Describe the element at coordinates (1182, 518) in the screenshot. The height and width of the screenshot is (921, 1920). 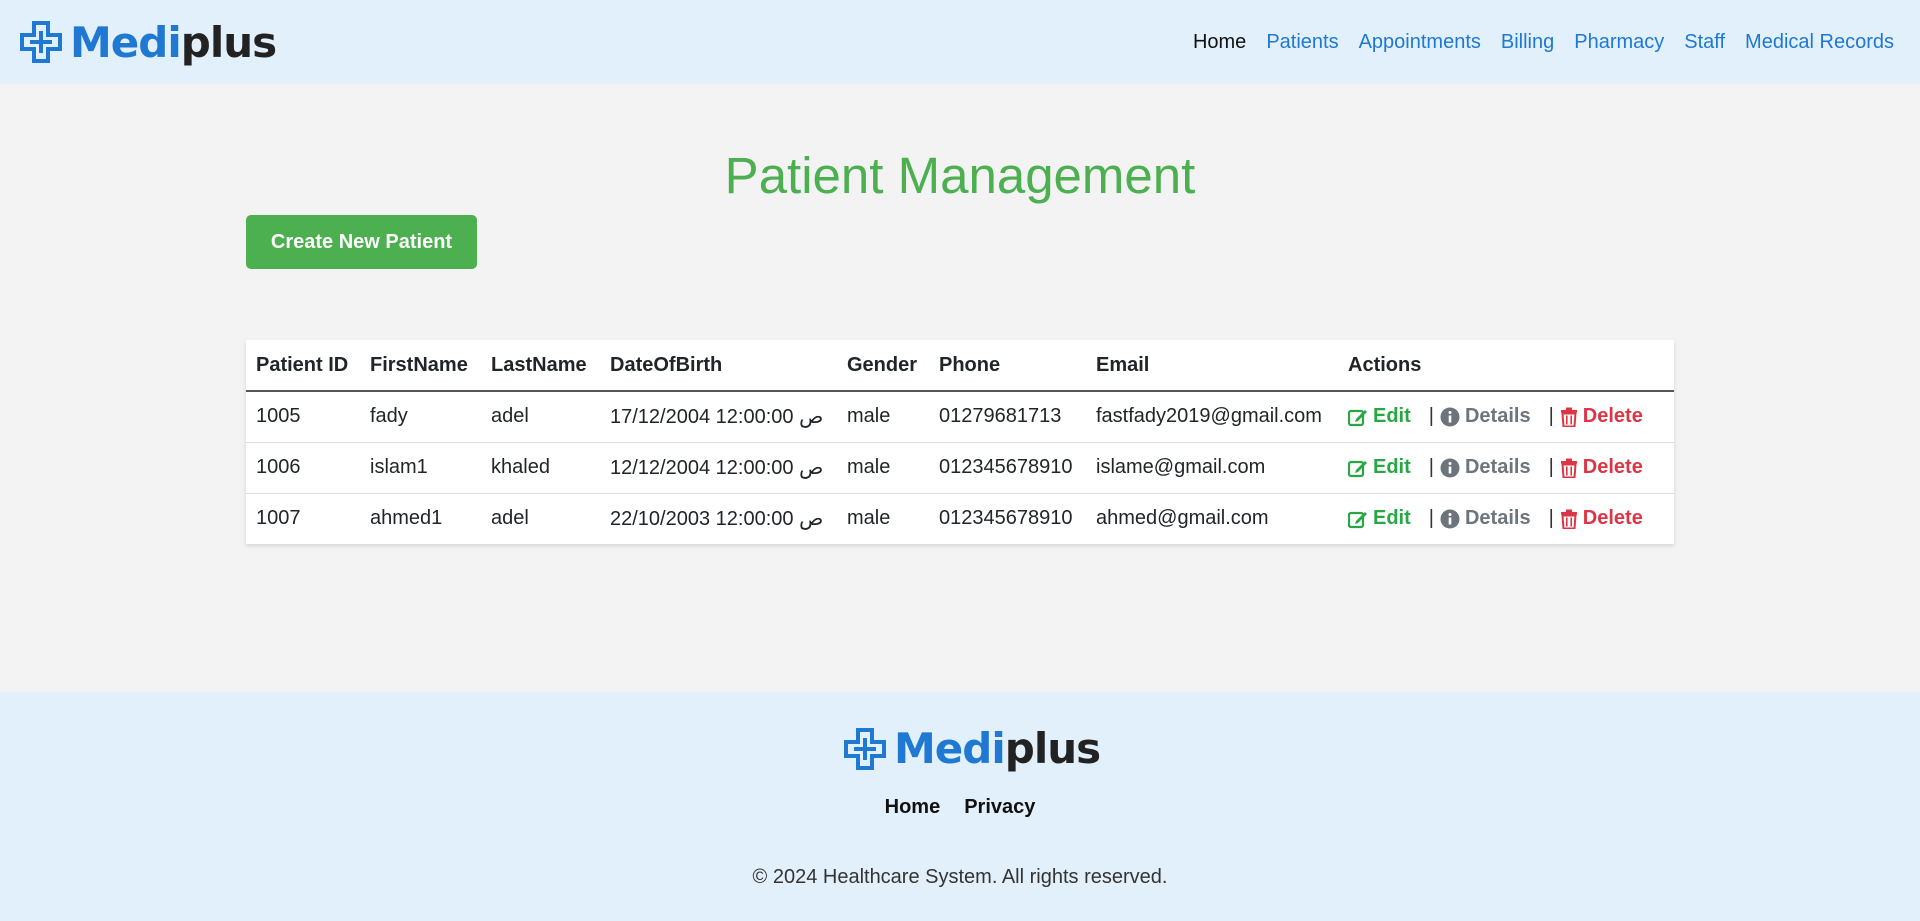
I see `cell-email: ahmed@gmail.com` at that location.